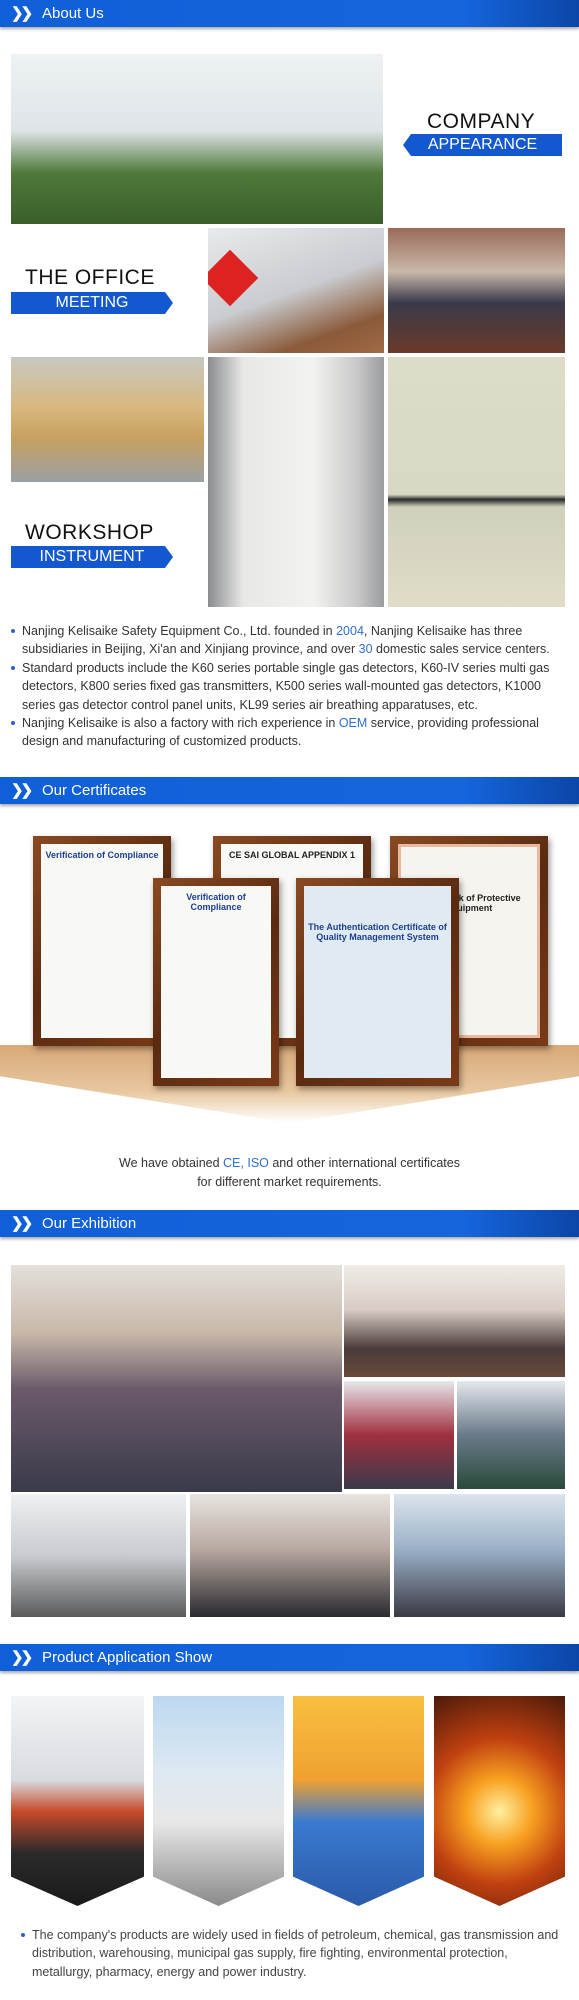 The image size is (579, 2000). Describe the element at coordinates (290, 1555) in the screenshot. I see `exhibition-hall-photo` at that location.